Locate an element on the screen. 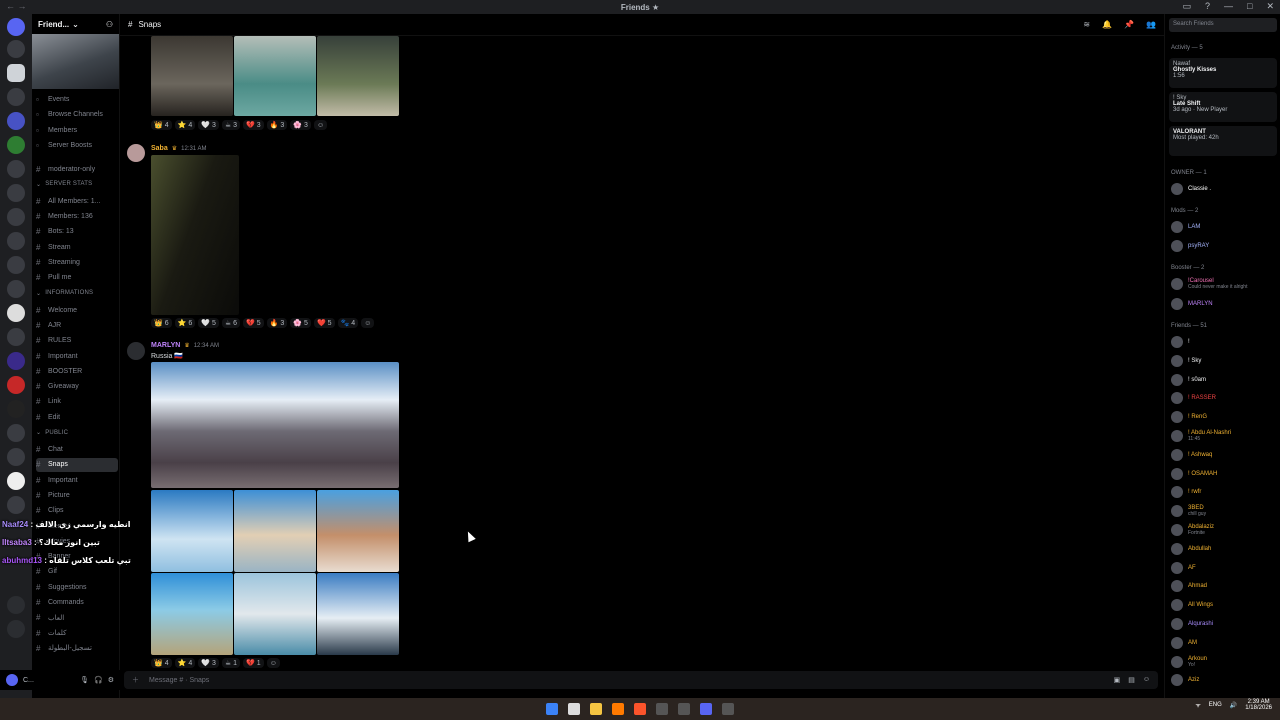 This screenshot has width=1280, height=720. member-item: Abdullah is located at coordinates (1225, 549).